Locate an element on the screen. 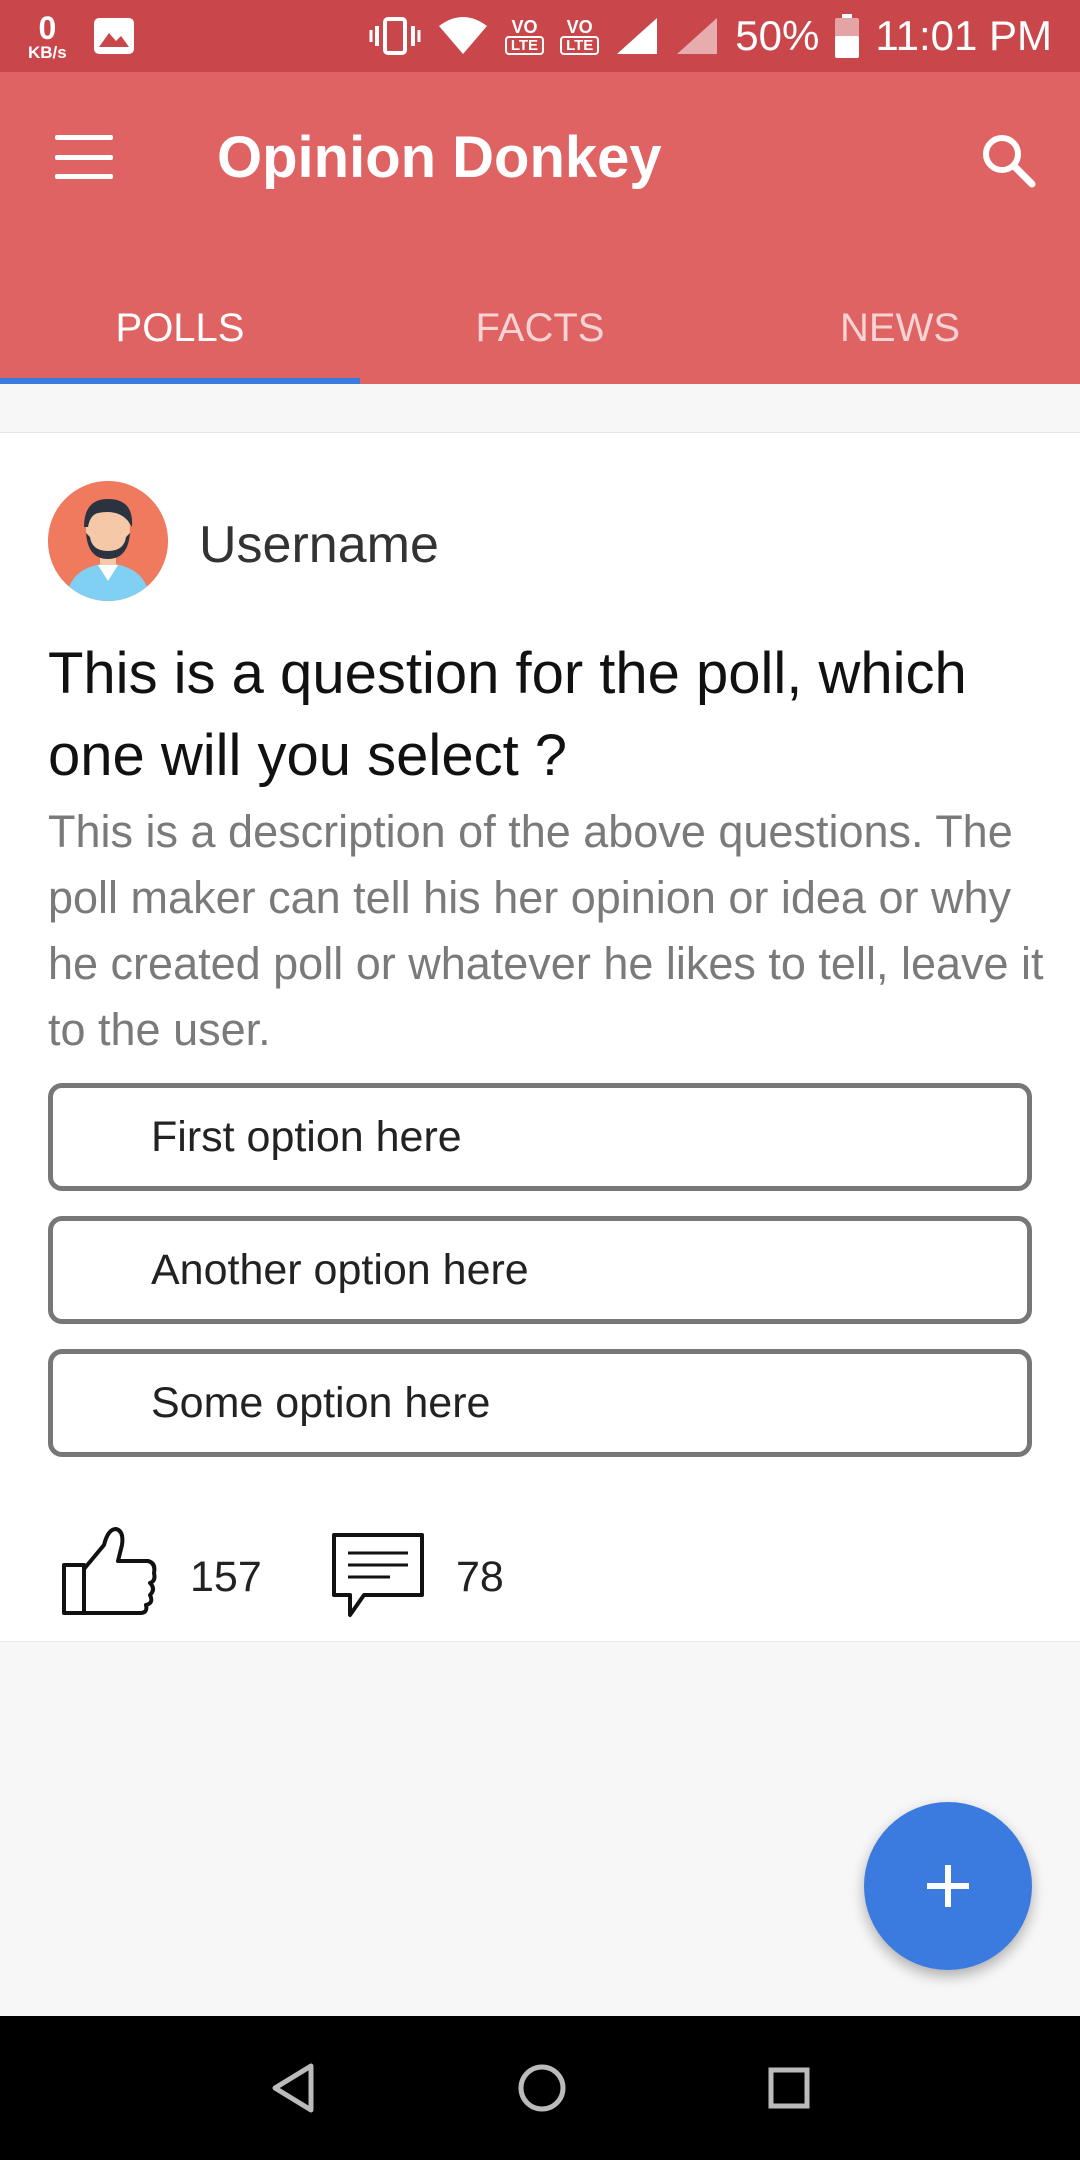  status-bar: 0 KB/s VO LTE VO LTE 50% 11:01 PM is located at coordinates (540, 36).